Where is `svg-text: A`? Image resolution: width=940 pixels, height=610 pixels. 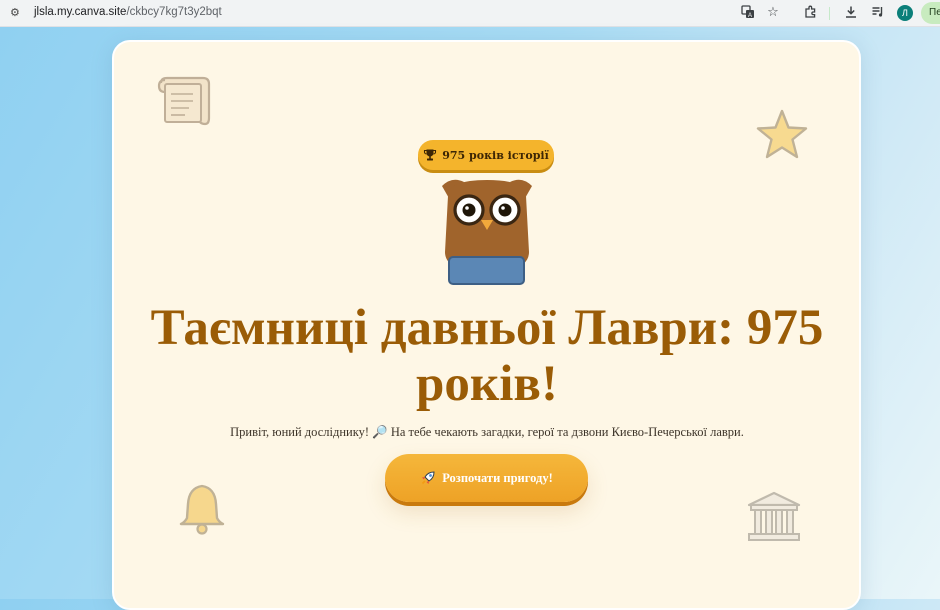
svg-text: A is located at coordinates (750, 16).